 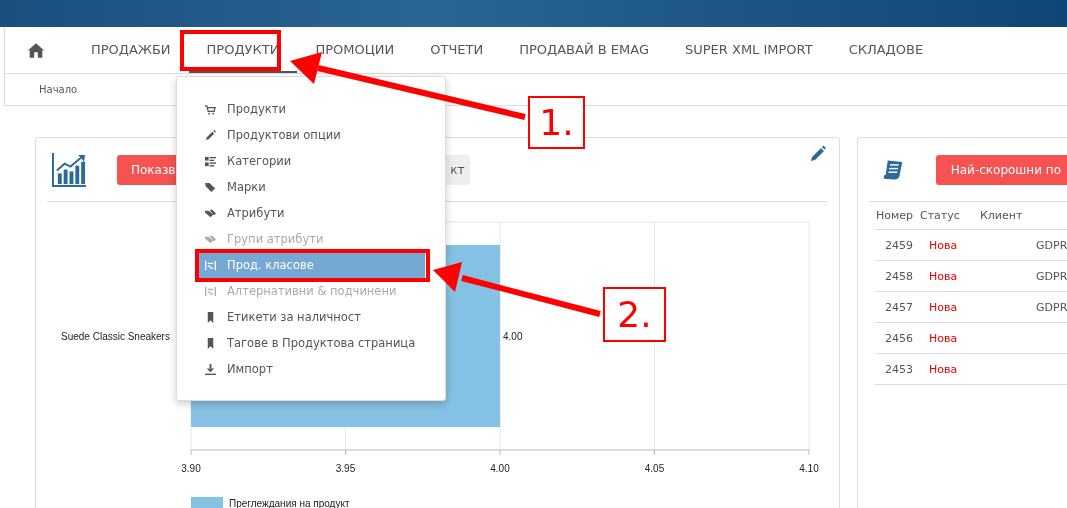 I want to click on menu-item: Тагове в Продуктова страница, so click(x=311, y=343).